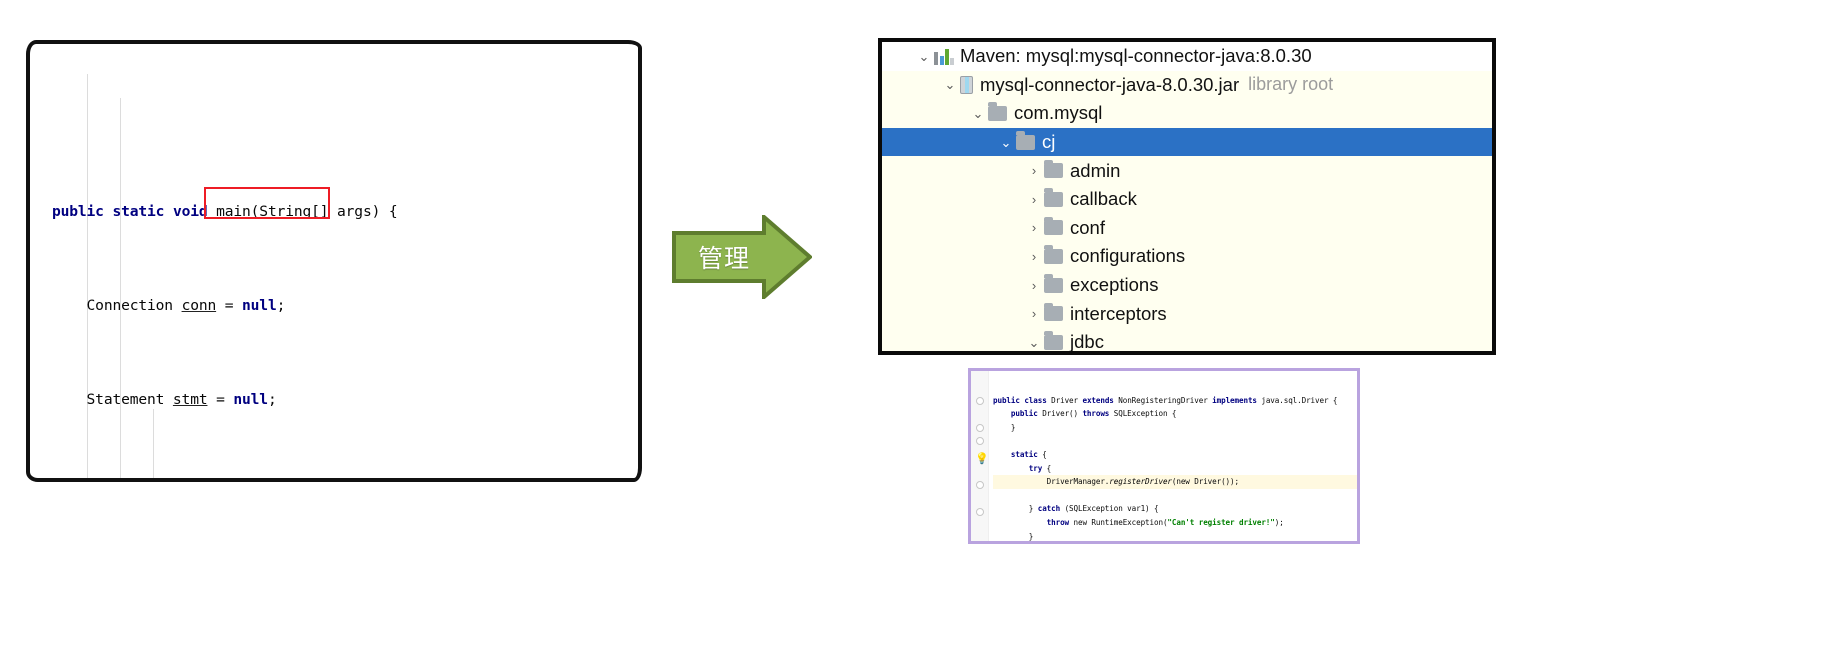 Image resolution: width=1833 pixels, height=672 pixels. What do you see at coordinates (1118, 313) in the screenshot?
I see `tree-label: interceptors` at bounding box center [1118, 313].